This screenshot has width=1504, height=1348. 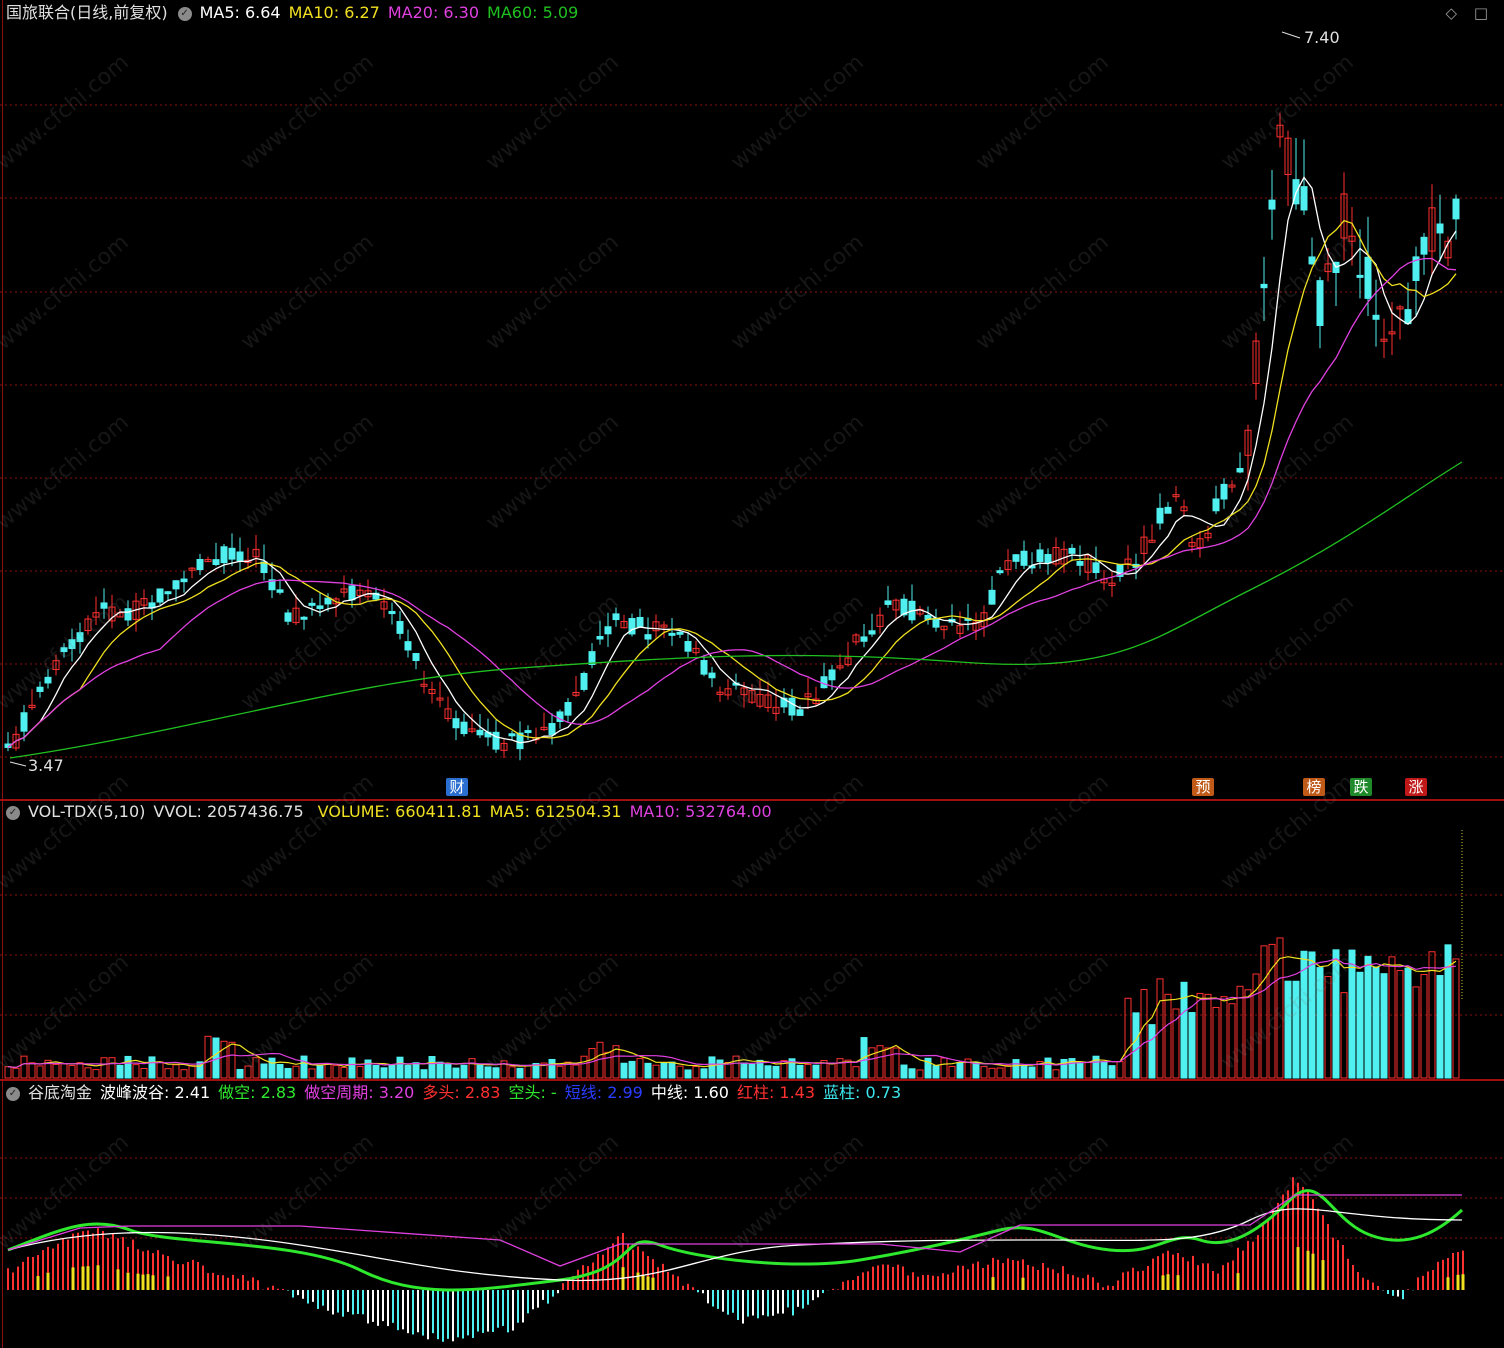 What do you see at coordinates (257, 1092) in the screenshot?
I see `indicator-item: 做空: 2.83` at bounding box center [257, 1092].